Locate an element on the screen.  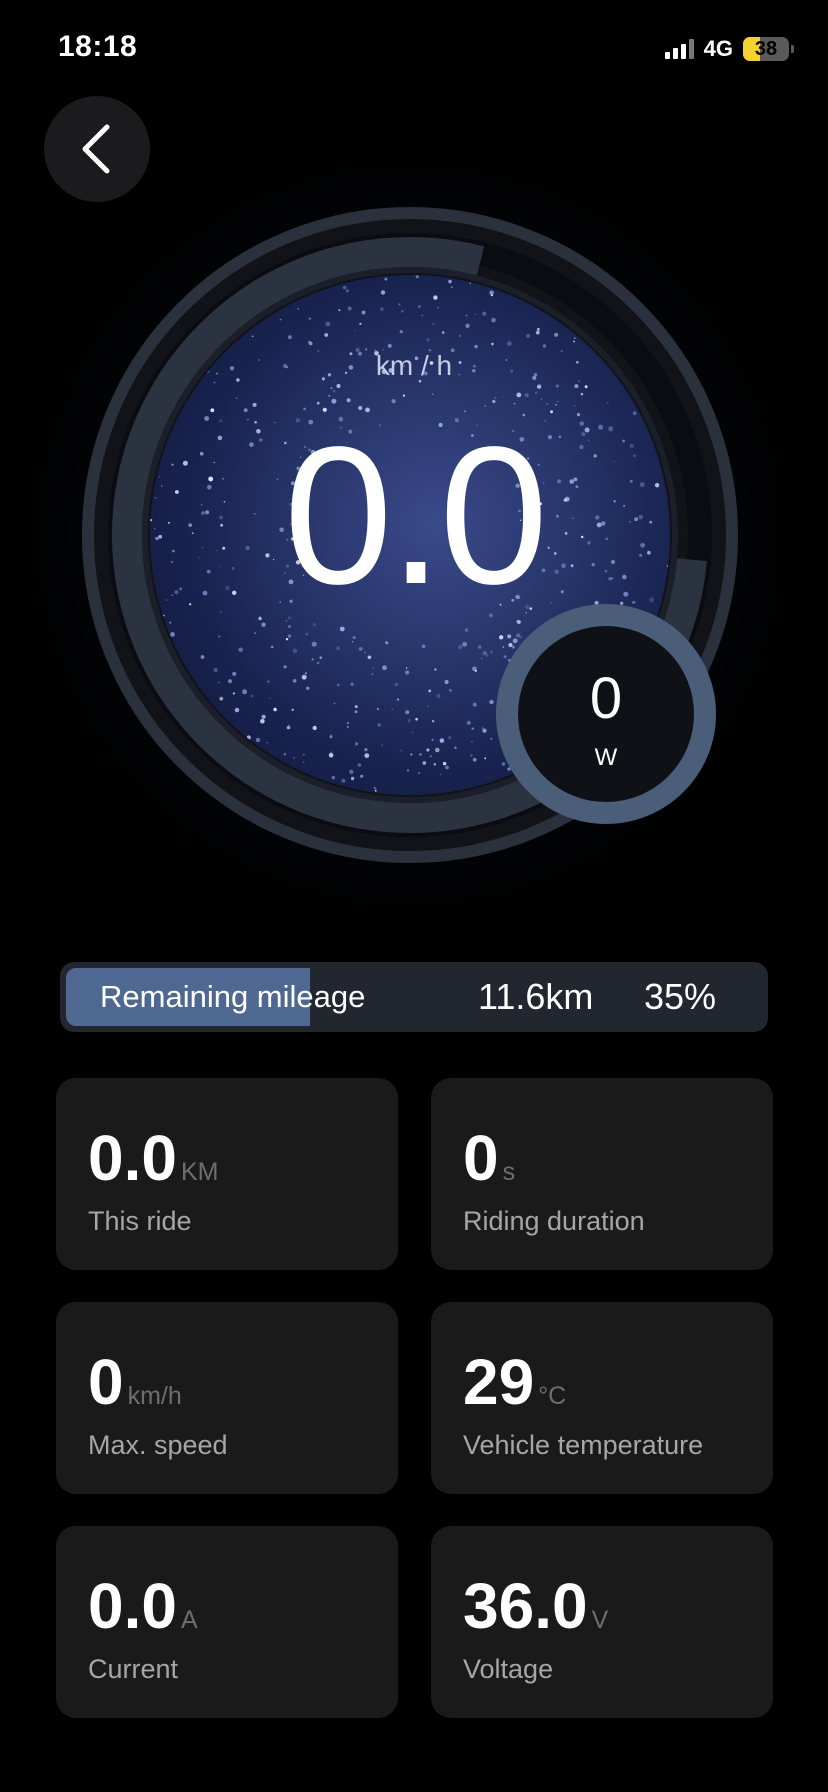
status-indicators: 4G 38 is located at coordinates (729, 49).